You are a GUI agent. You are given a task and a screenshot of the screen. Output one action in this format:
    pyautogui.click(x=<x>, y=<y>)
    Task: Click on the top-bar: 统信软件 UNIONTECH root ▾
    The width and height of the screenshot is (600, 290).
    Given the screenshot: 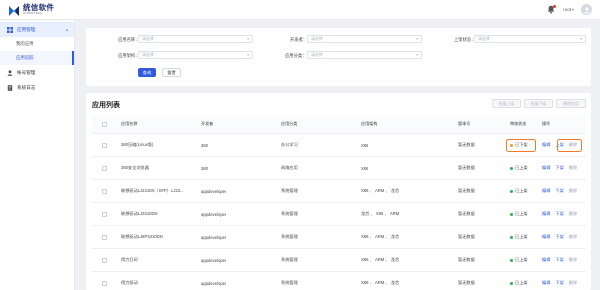 What is the action you would take?
    pyautogui.click(x=300, y=10)
    